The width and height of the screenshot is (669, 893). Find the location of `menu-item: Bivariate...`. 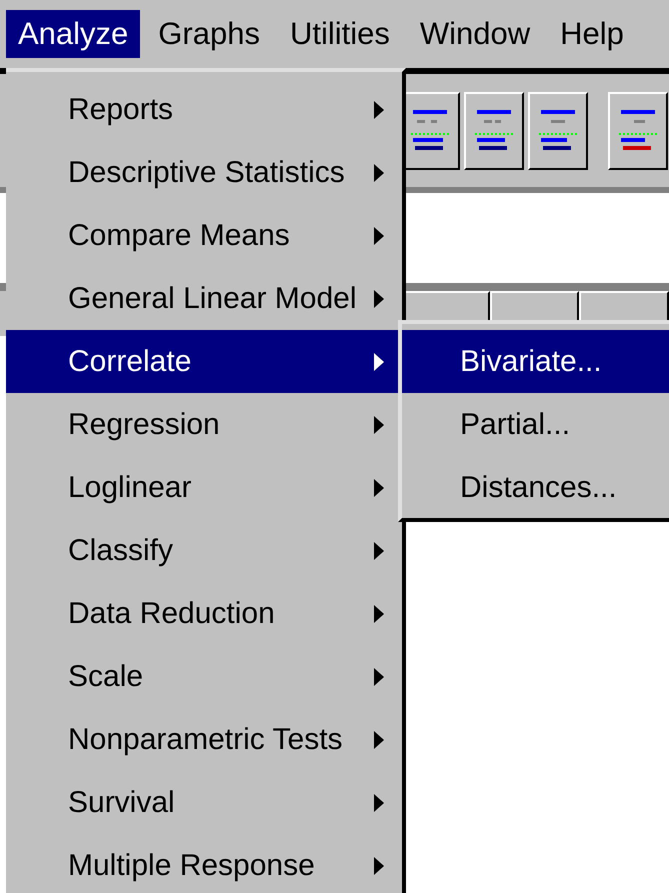

menu-item: Bivariate... is located at coordinates (535, 361).